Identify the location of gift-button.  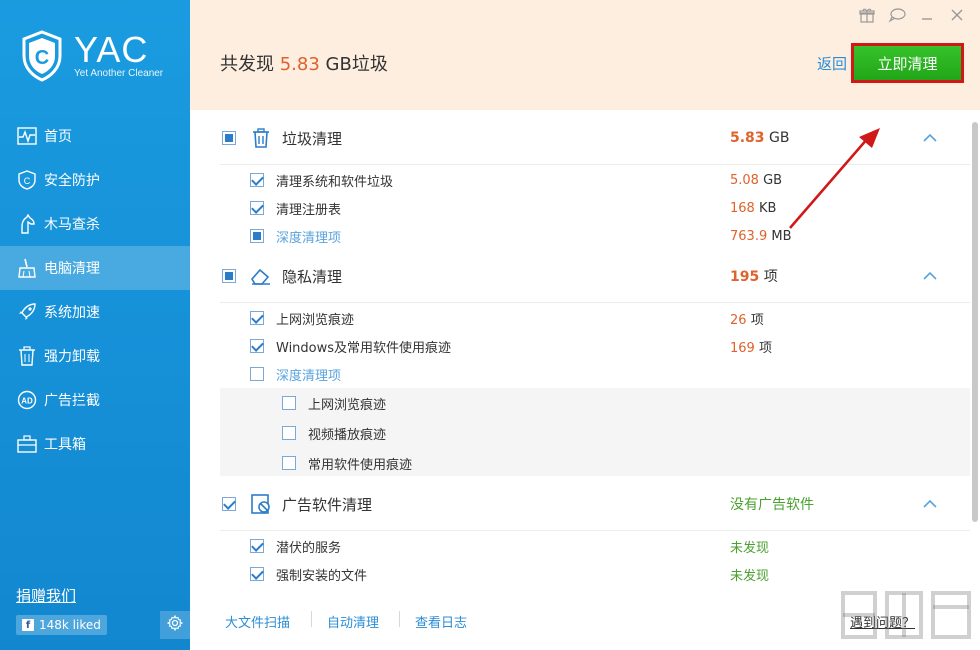
(867, 15).